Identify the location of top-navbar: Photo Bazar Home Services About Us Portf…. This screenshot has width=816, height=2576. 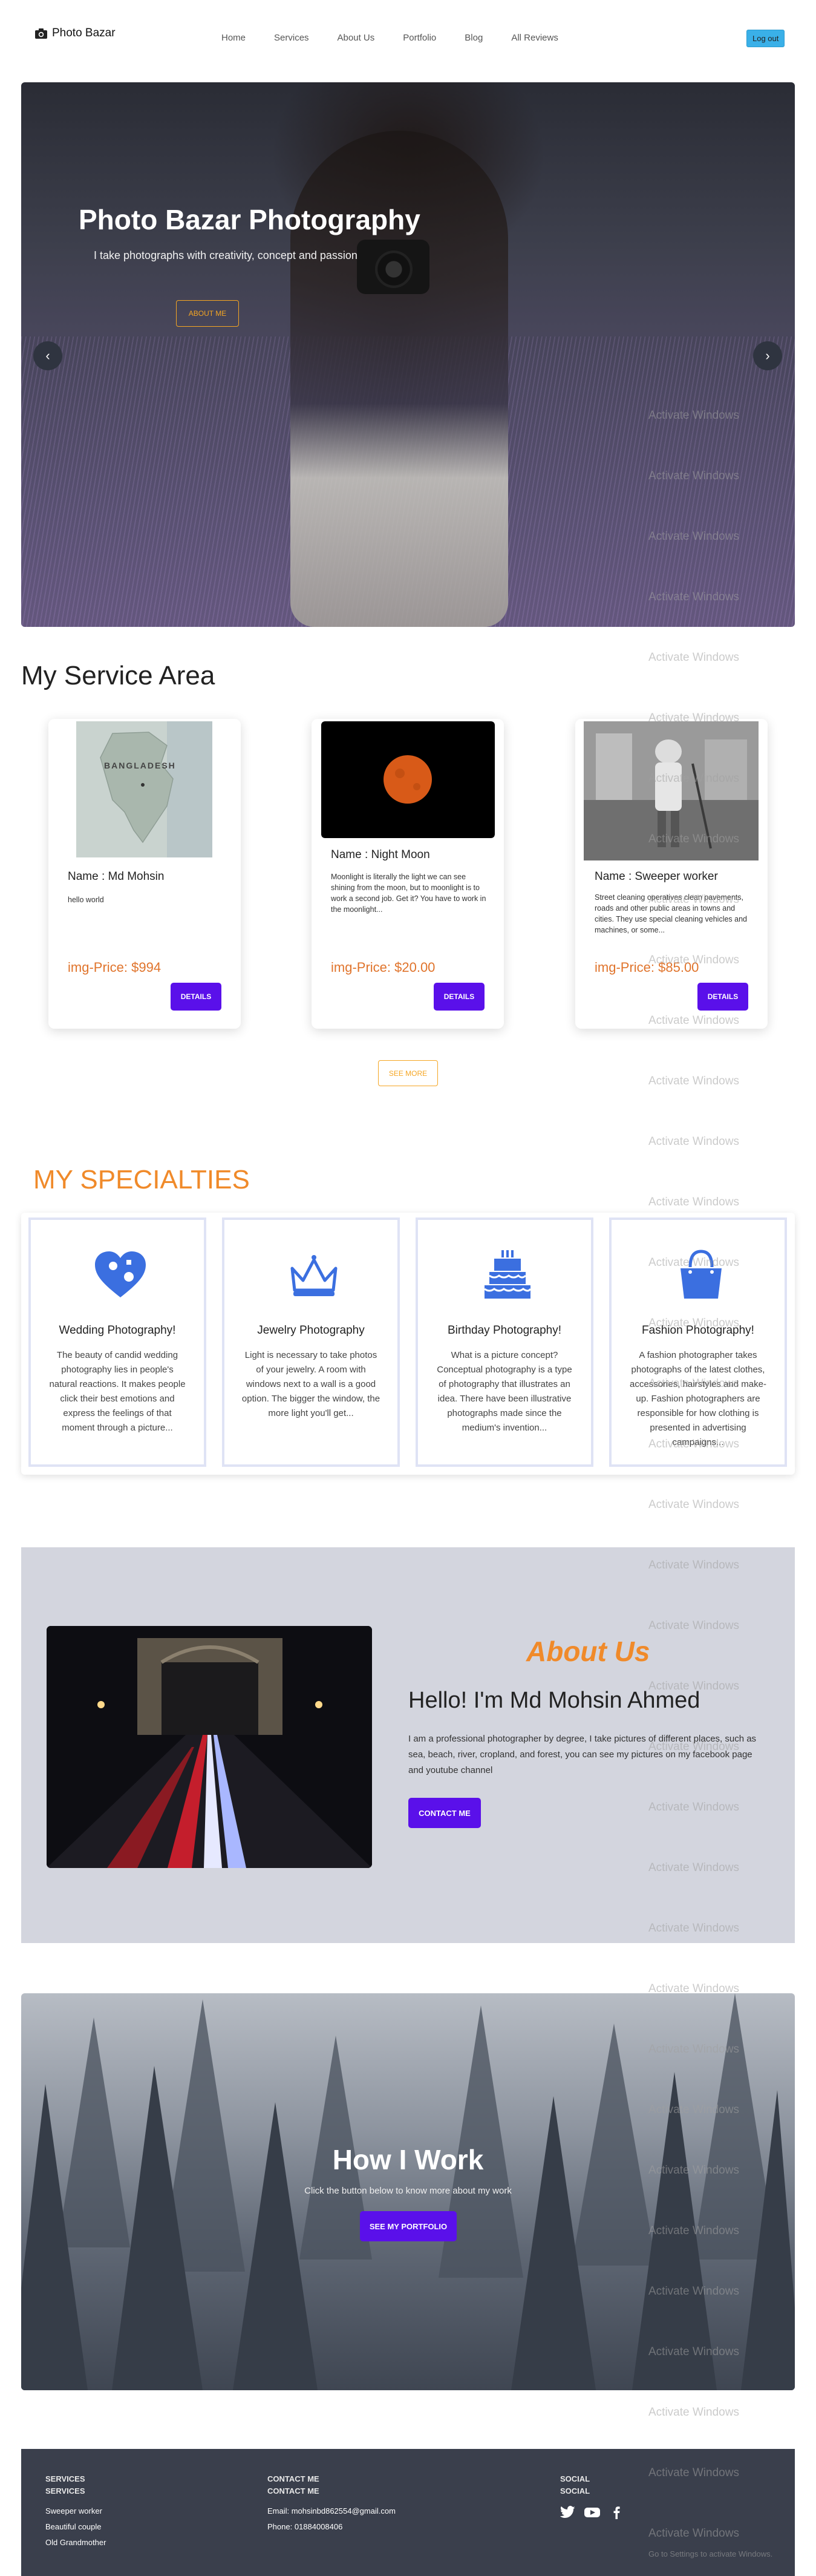
(408, 36).